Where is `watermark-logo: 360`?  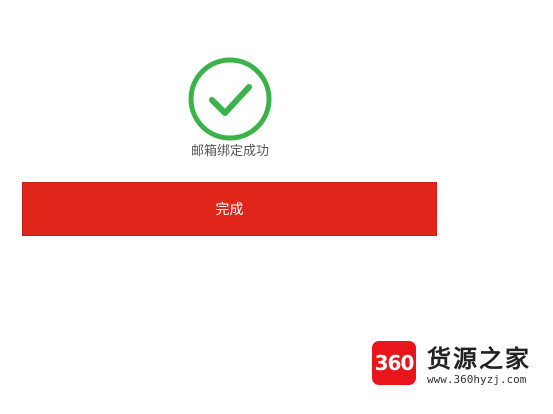
watermark-logo: 360 is located at coordinates (394, 363).